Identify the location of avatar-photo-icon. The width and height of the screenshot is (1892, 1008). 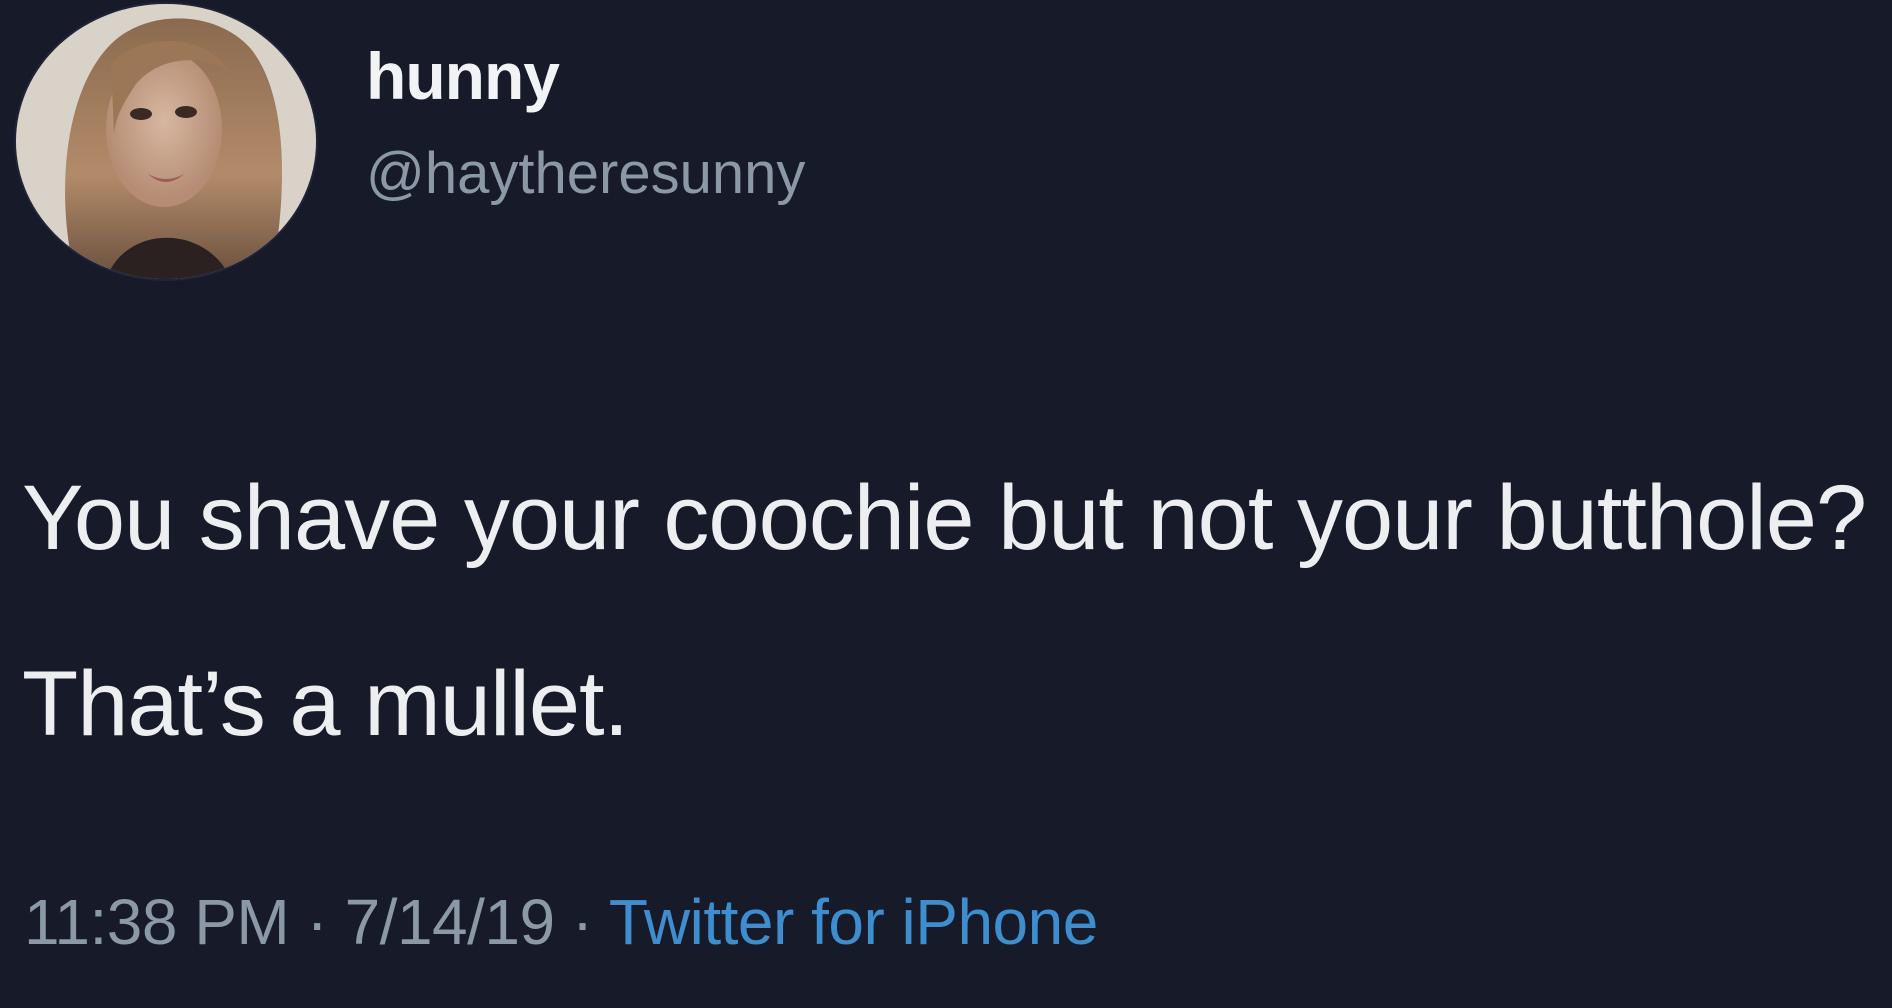
(166, 141).